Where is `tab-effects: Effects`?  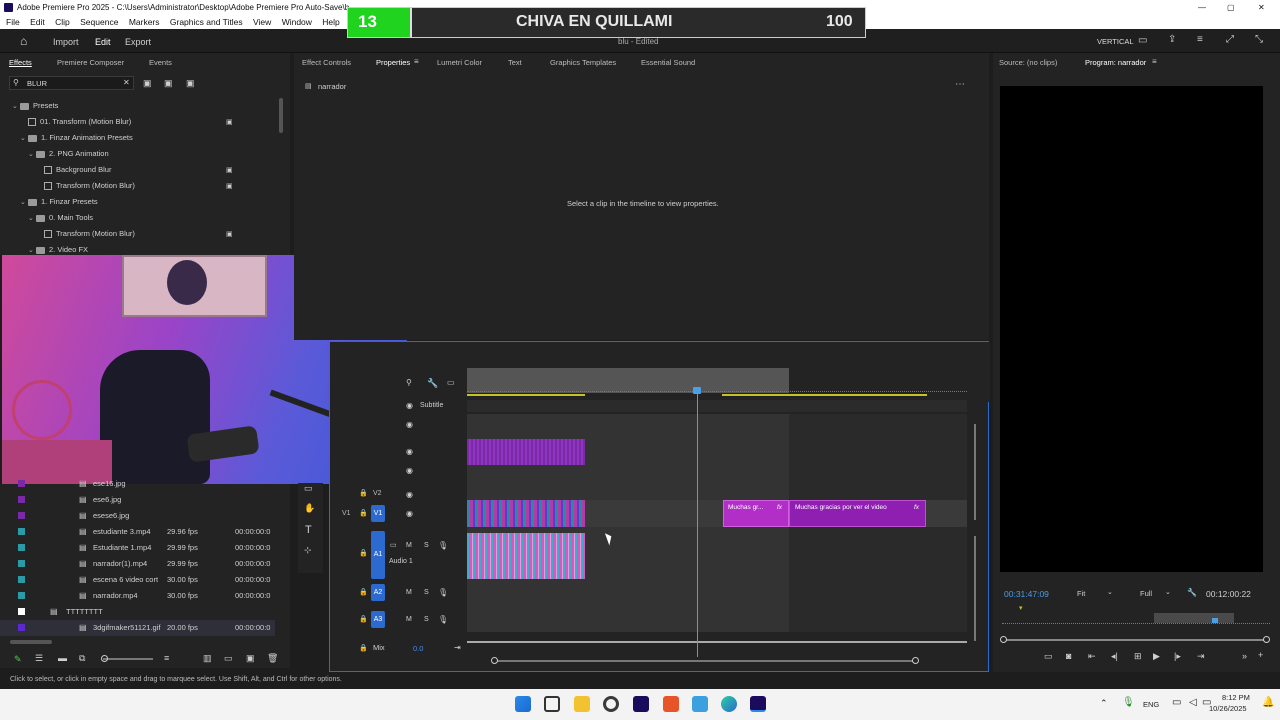 tab-effects: Effects is located at coordinates (20, 62).